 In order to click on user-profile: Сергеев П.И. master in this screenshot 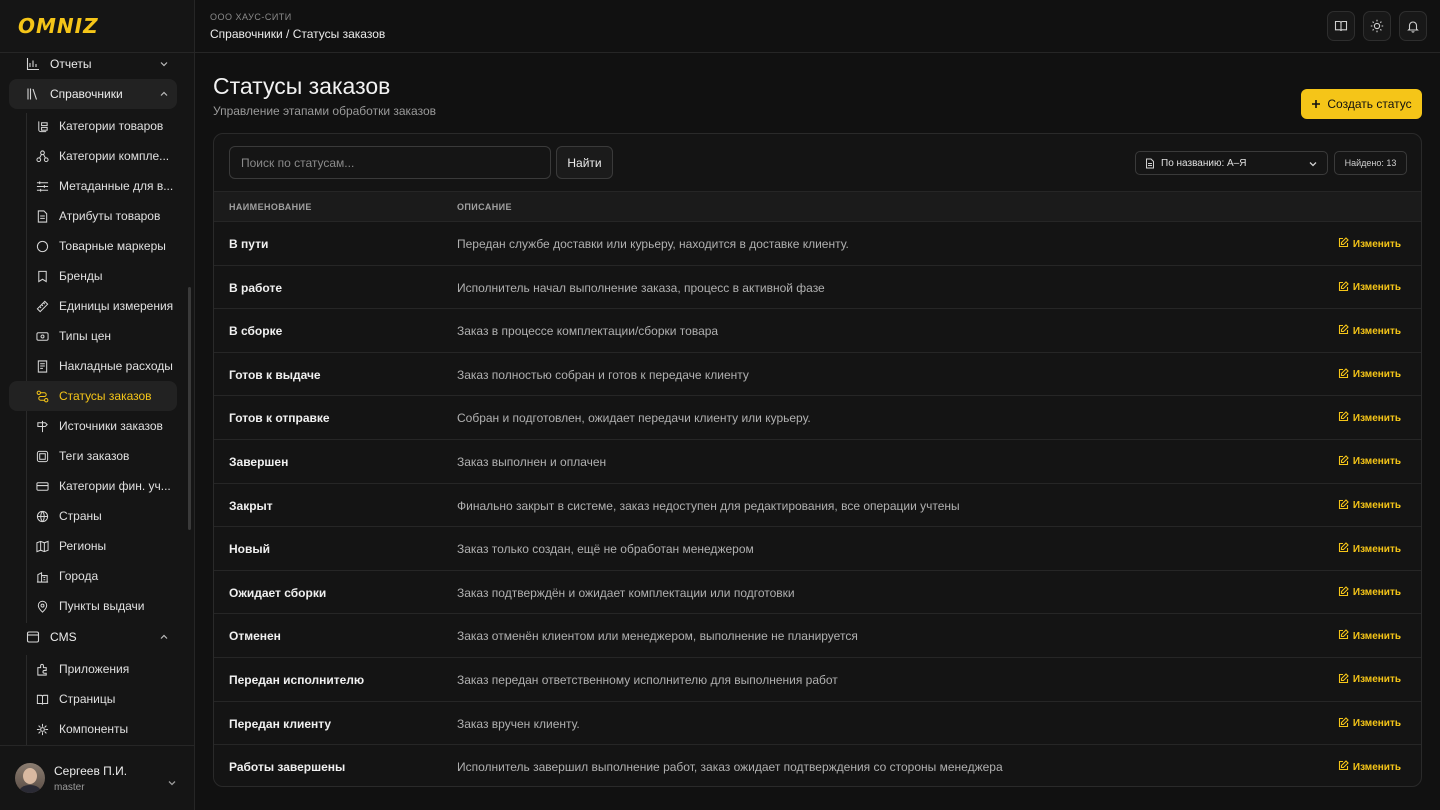, I will do `click(97, 777)`.